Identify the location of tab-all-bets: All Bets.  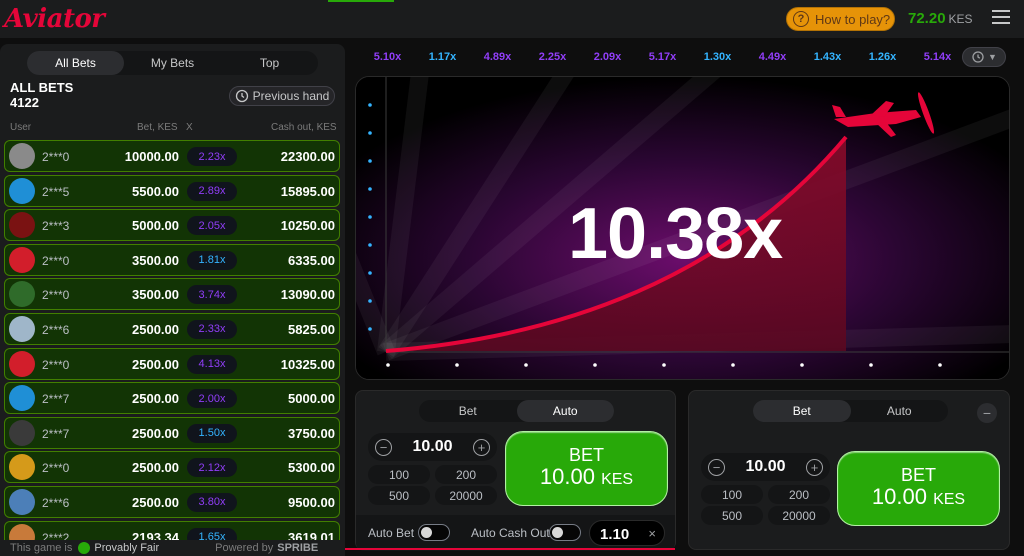
(75, 63).